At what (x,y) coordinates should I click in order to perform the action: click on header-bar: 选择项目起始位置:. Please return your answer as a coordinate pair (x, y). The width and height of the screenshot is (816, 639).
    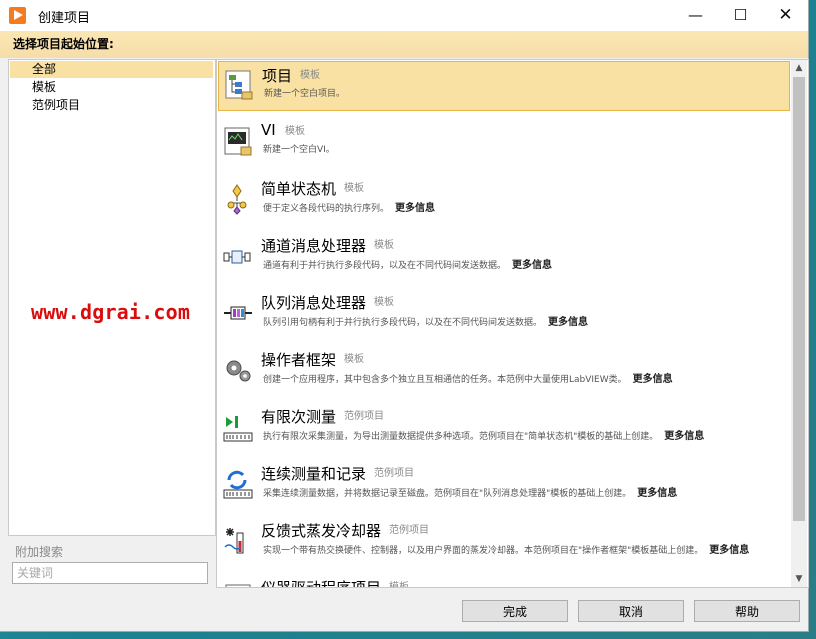
    Looking at the image, I should click on (404, 44).